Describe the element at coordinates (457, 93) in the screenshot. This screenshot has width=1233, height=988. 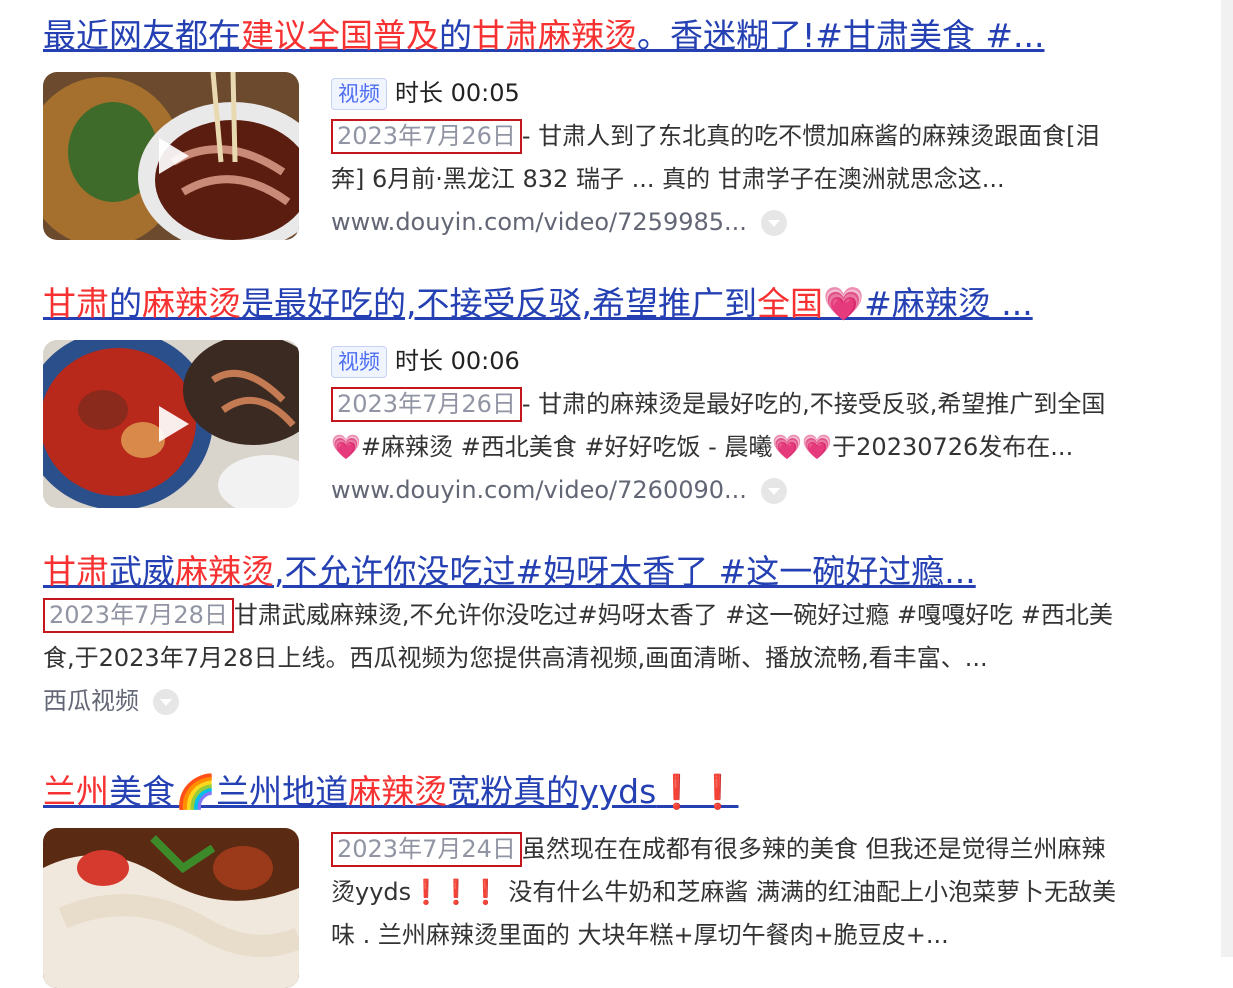
I see `video-duration: 时长 00:05` at that location.